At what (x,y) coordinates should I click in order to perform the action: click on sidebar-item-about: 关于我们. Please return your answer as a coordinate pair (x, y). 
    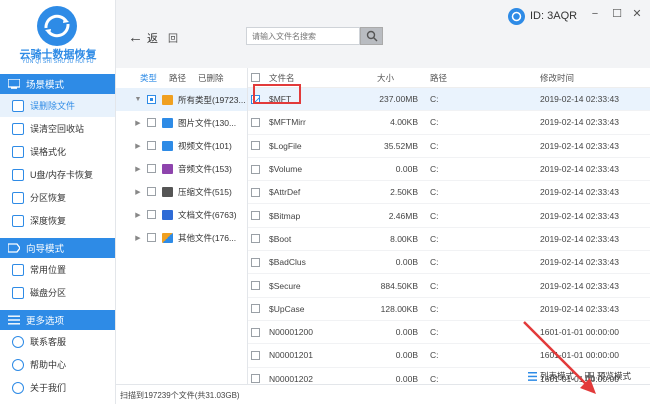
    Looking at the image, I should click on (57, 387).